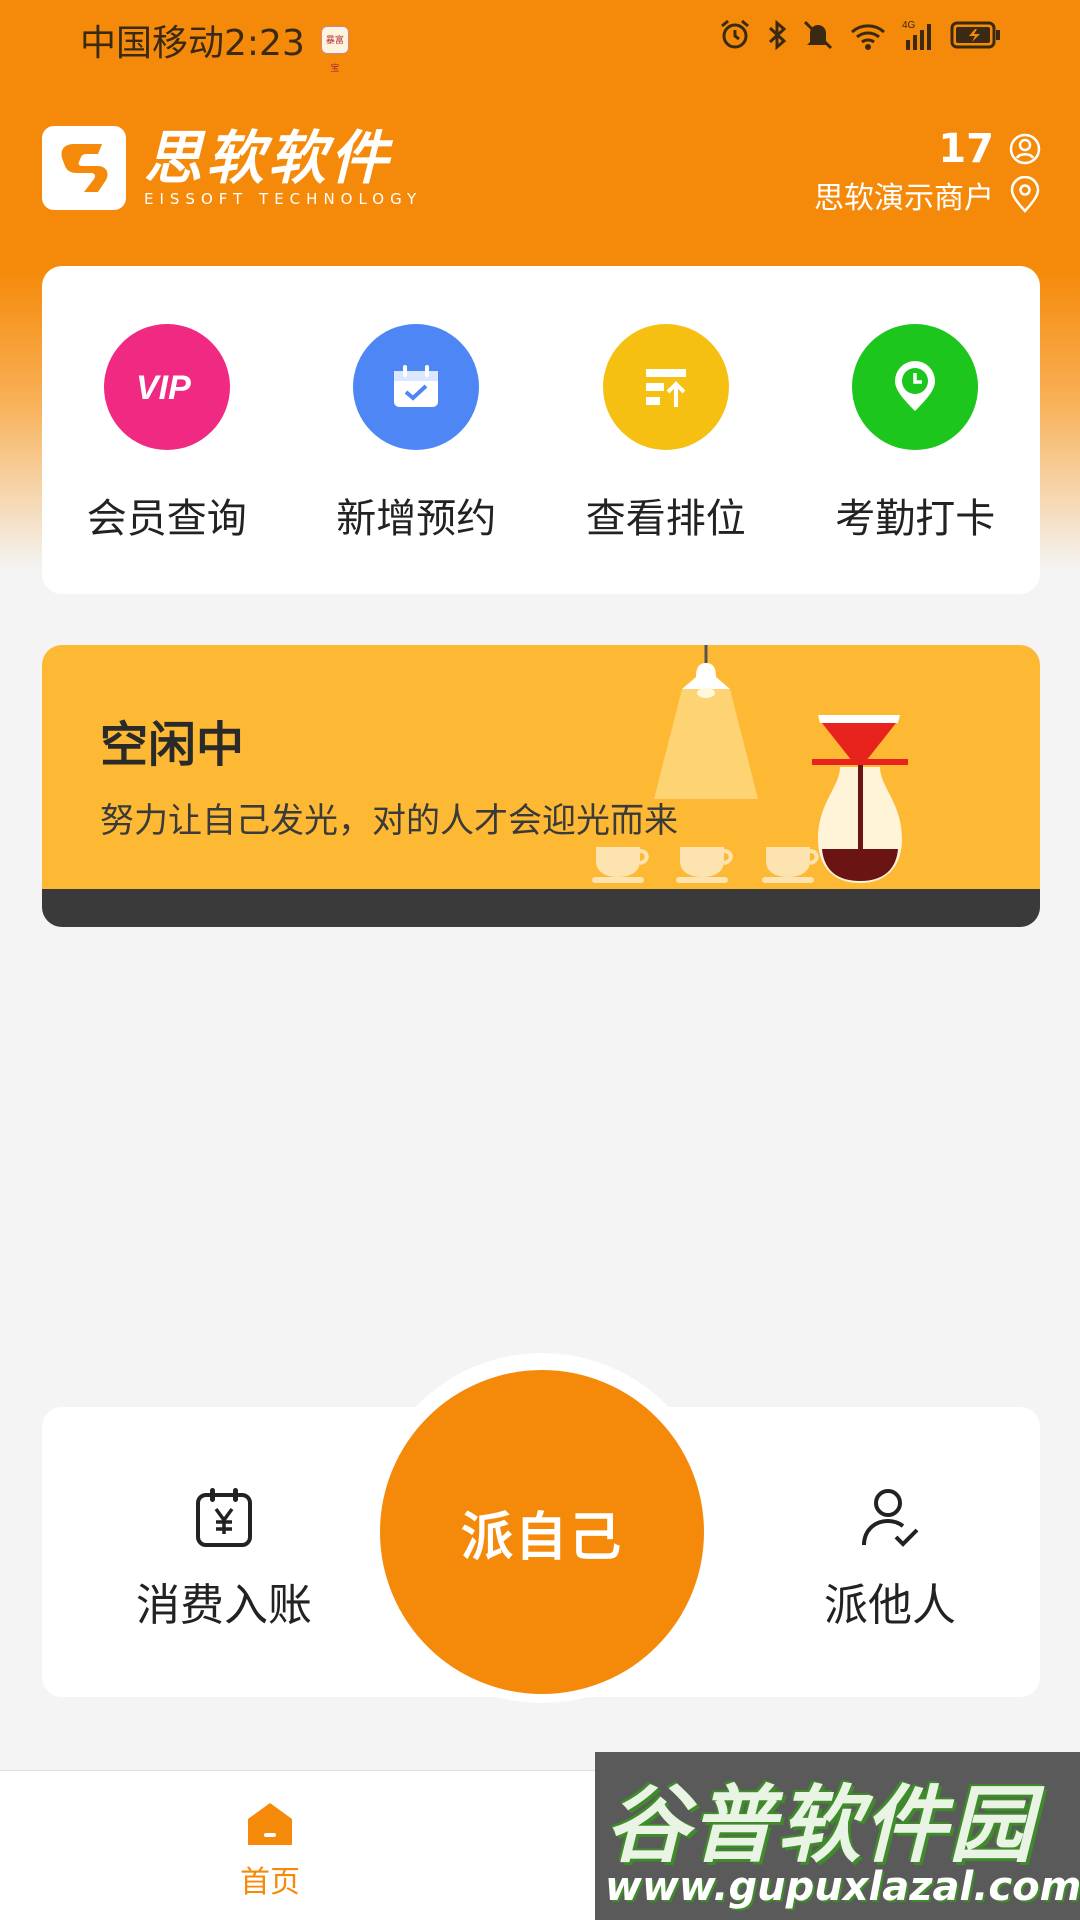  What do you see at coordinates (172, 745) in the screenshot?
I see `status-title: 空闲中` at bounding box center [172, 745].